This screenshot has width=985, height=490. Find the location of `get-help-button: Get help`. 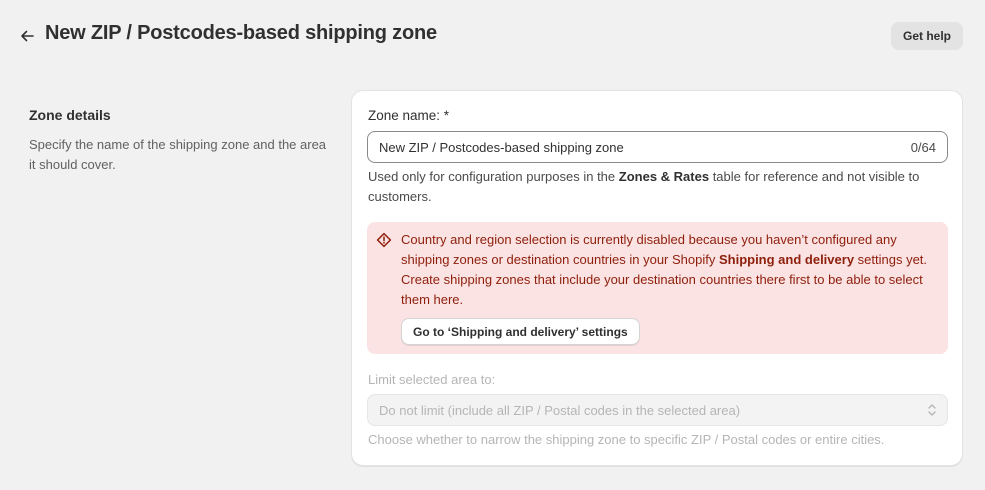

get-help-button: Get help is located at coordinates (927, 36).